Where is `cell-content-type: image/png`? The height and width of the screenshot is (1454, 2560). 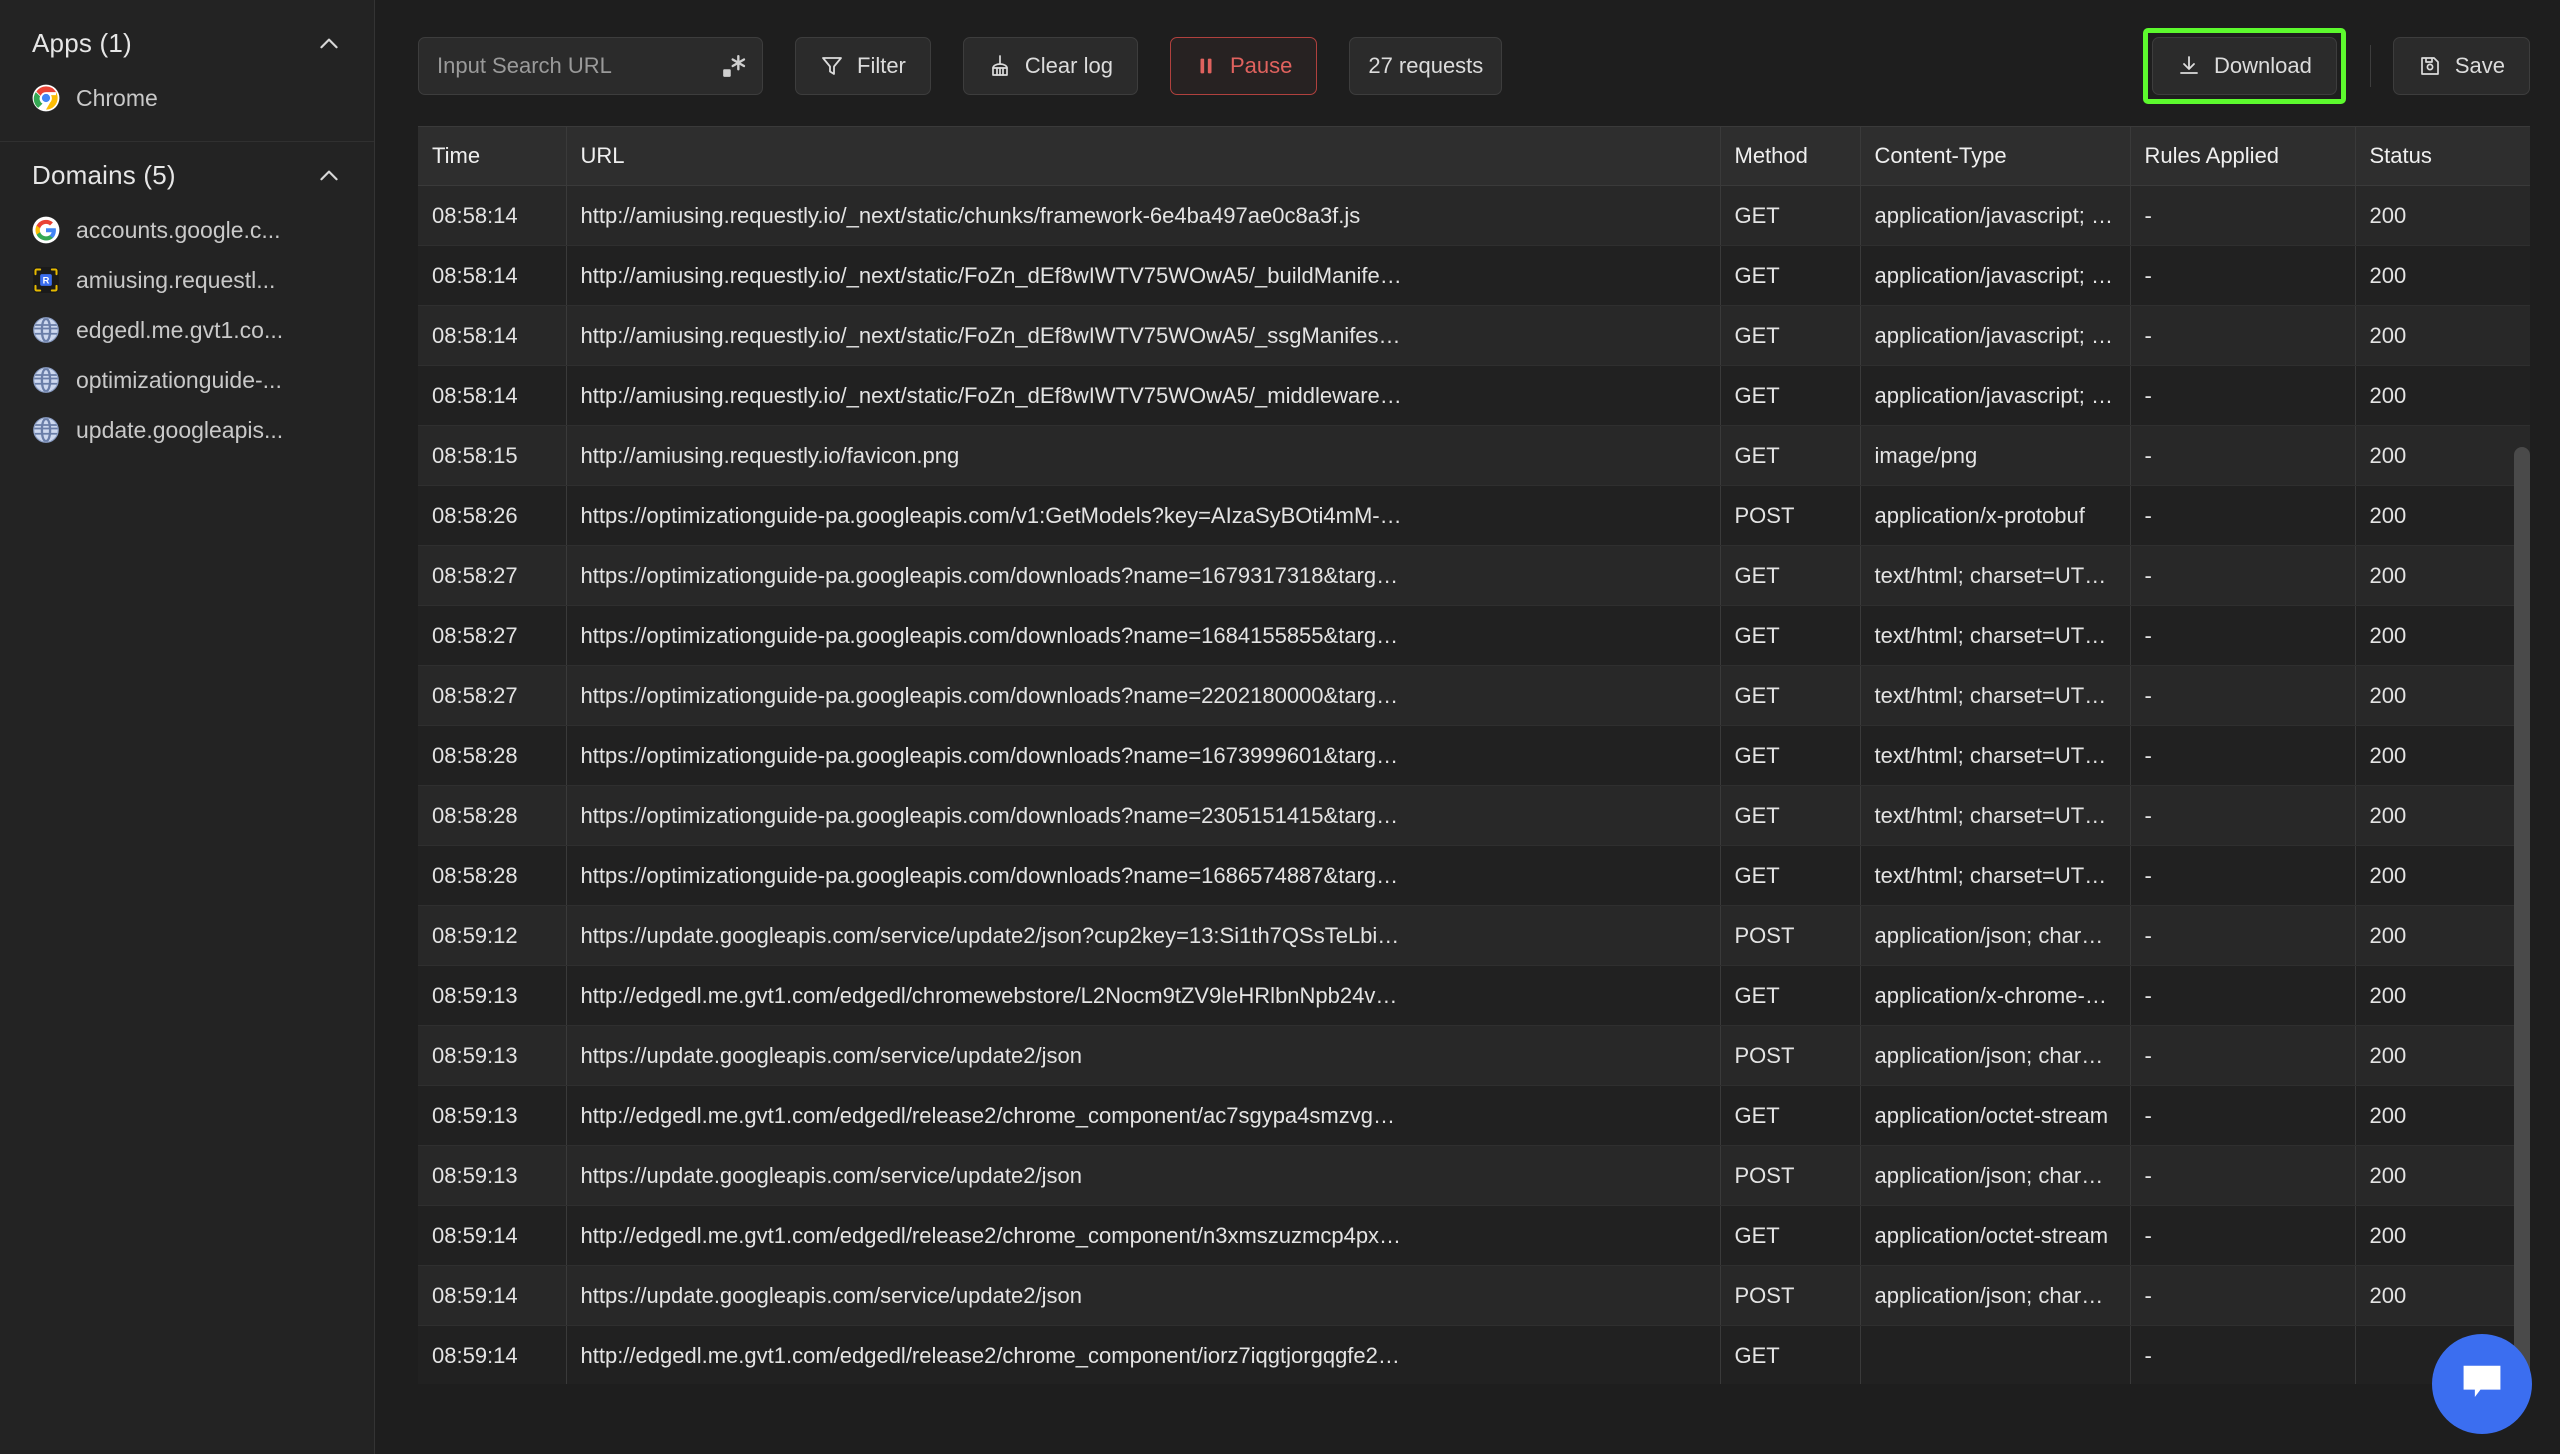 cell-content-type: image/png is located at coordinates (1995, 455).